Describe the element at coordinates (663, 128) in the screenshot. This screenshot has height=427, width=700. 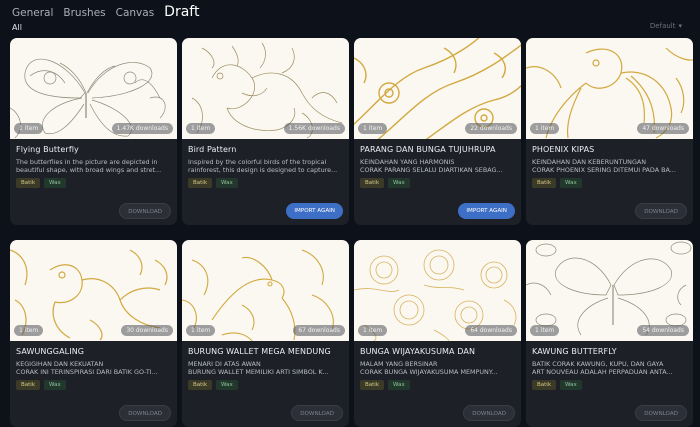
I see `download-count-badge: 47 downloads` at that location.